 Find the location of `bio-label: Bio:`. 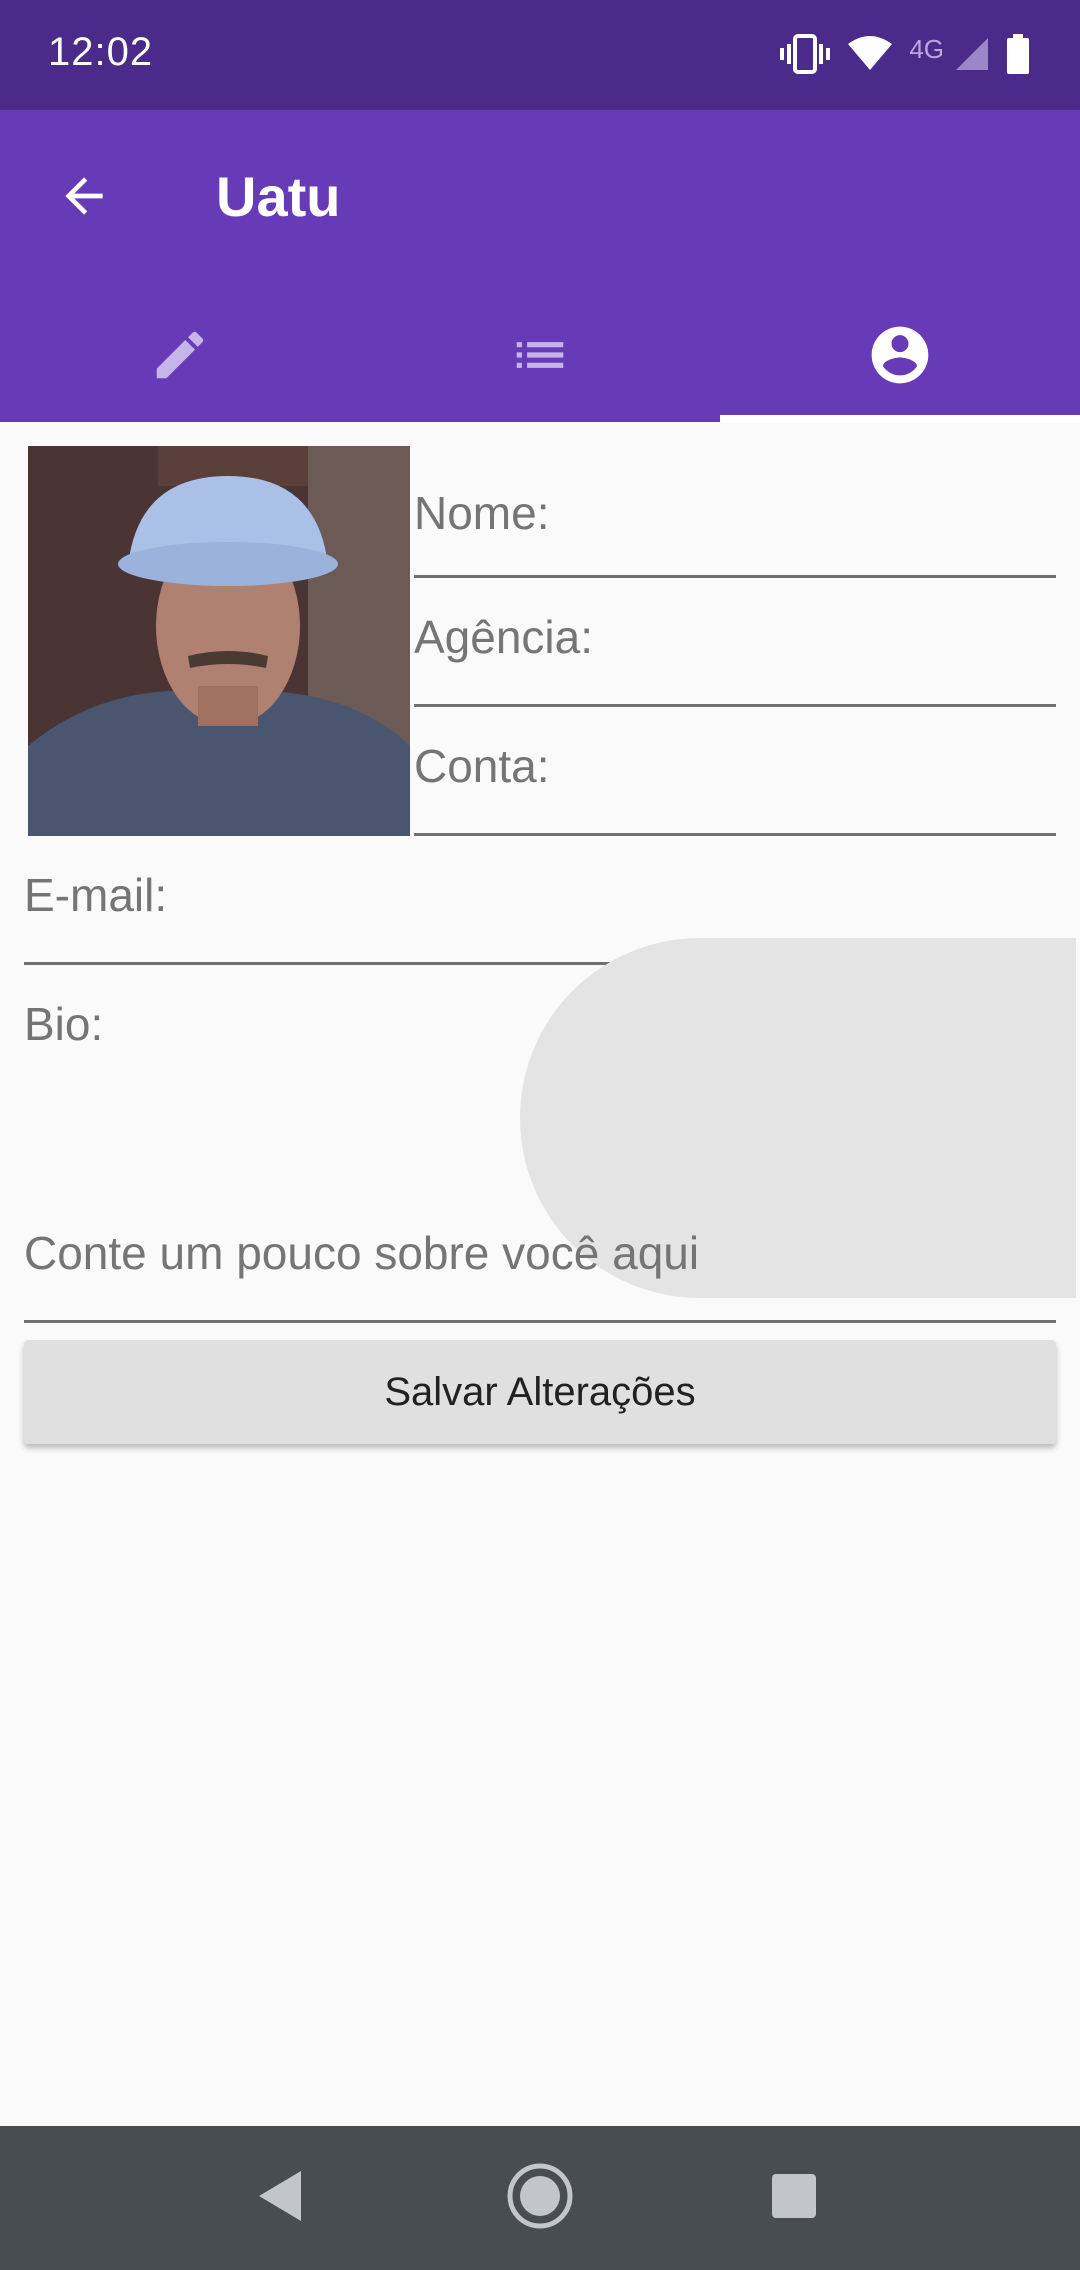

bio-label: Bio: is located at coordinates (64, 1024).